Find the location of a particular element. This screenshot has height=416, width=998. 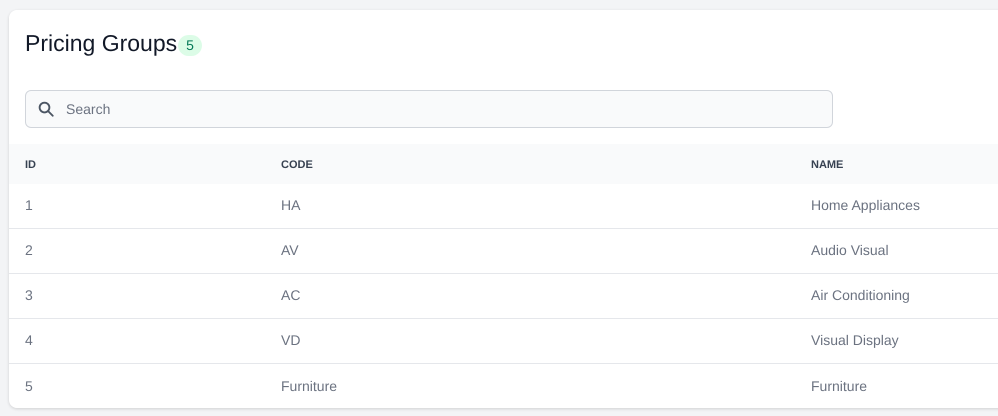

table-cell: VD is located at coordinates (290, 340).